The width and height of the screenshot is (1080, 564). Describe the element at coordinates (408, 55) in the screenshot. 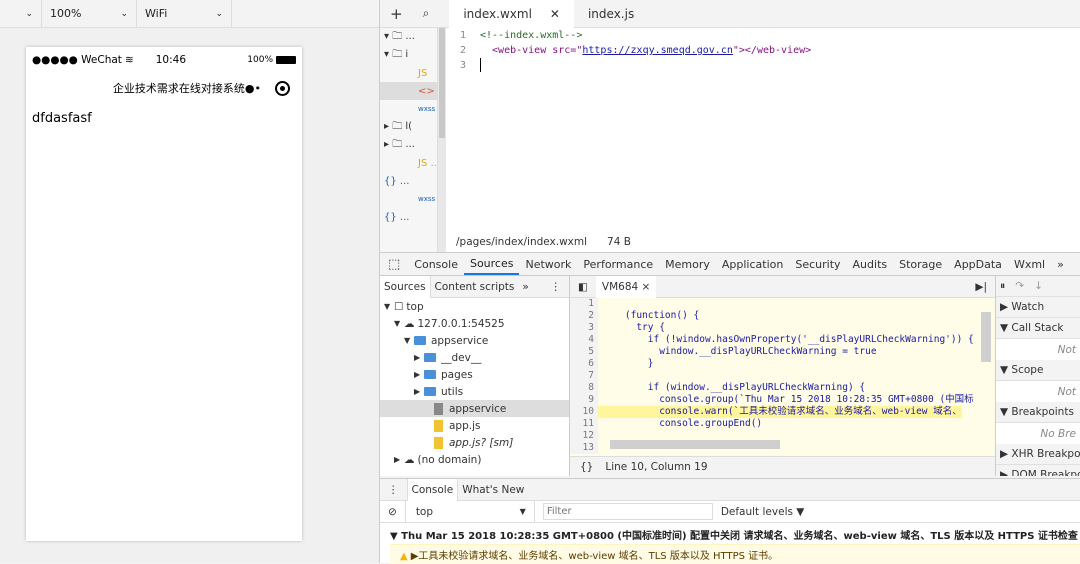

I see `tree-item: ▾ 🗀 i` at that location.